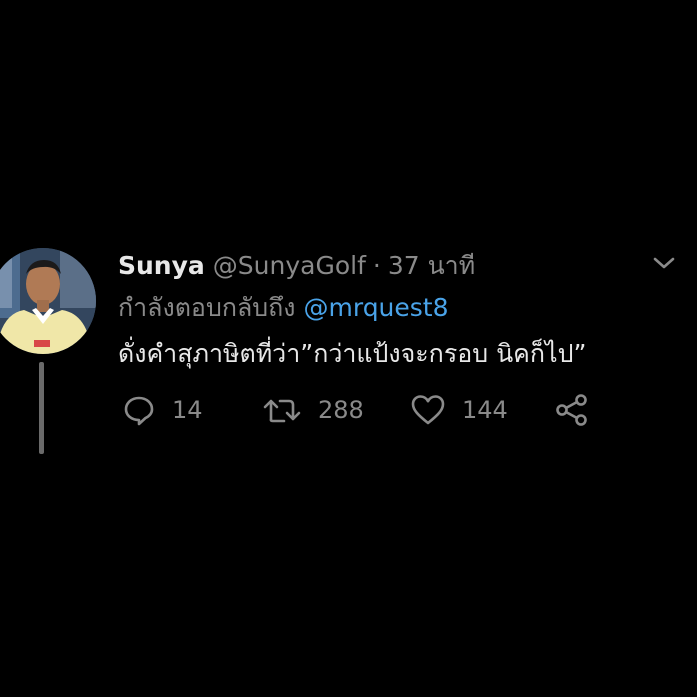 Image resolution: width=697 pixels, height=697 pixels. Describe the element at coordinates (485, 410) in the screenshot. I see `like-count: 144` at that location.